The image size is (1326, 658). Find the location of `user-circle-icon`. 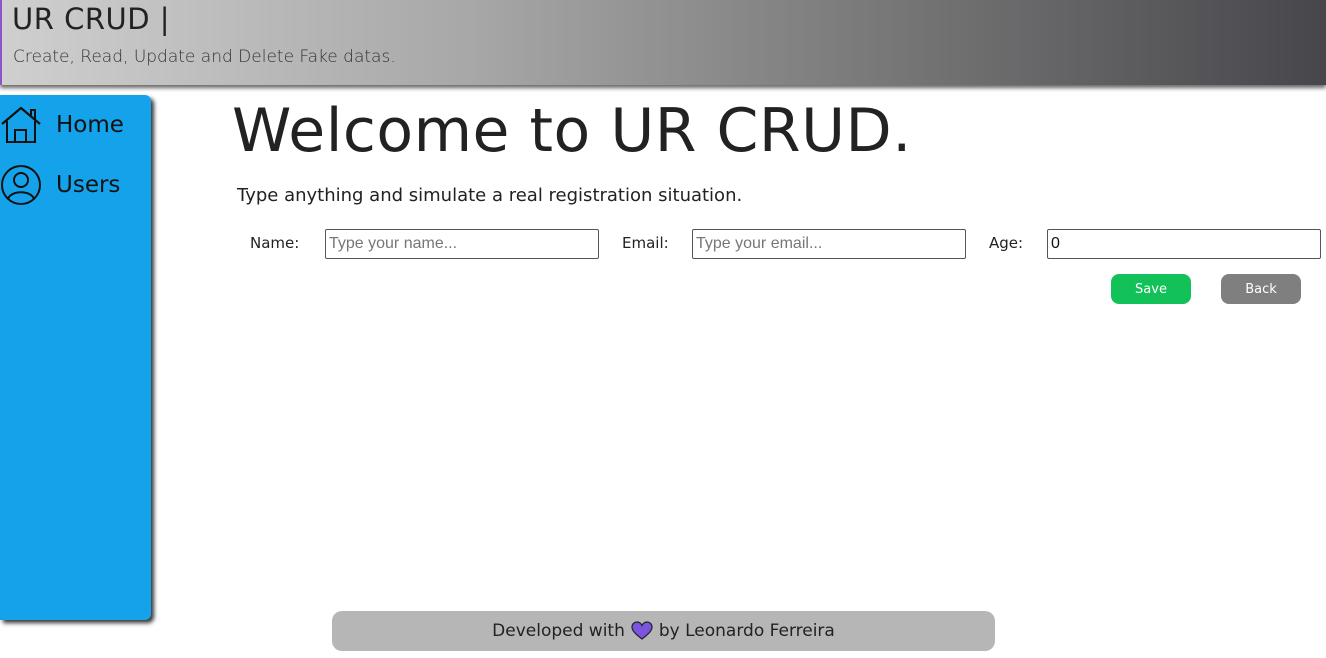

user-circle-icon is located at coordinates (21, 185).